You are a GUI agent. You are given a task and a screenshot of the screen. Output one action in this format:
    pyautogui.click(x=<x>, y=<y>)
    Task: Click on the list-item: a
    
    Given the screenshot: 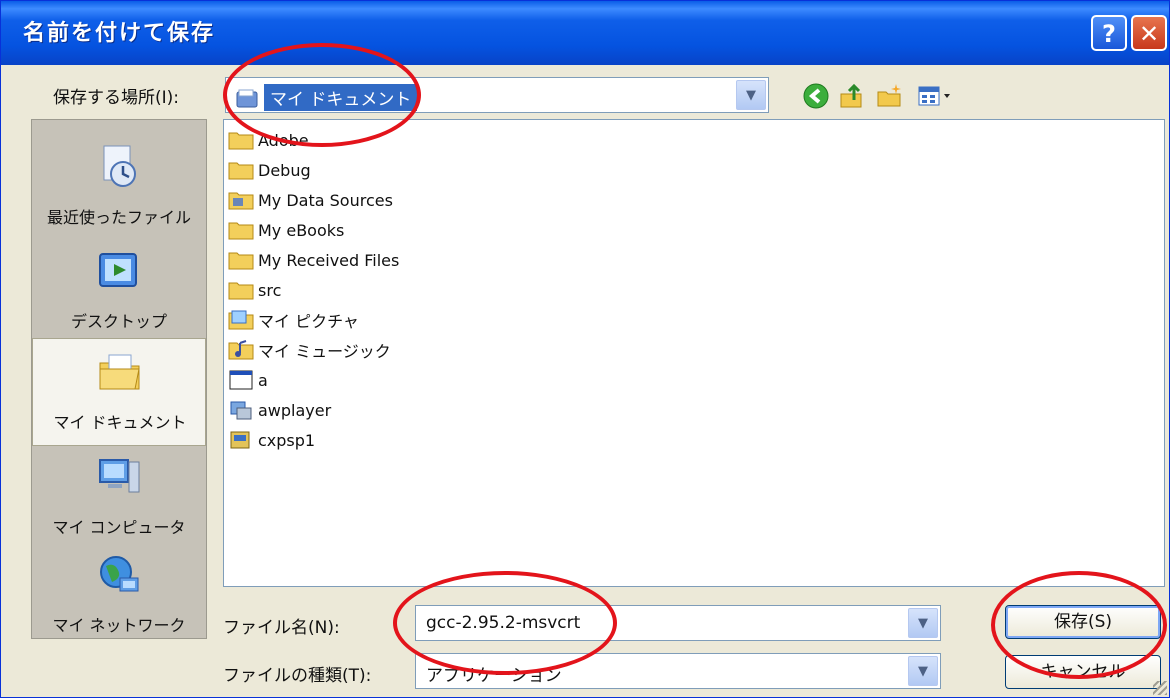 What is the action you would take?
    pyautogui.click(x=248, y=380)
    